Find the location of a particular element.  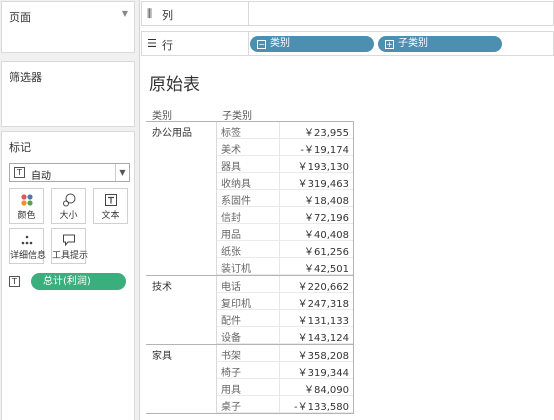

table-row: 桌子 -￥133,580 is located at coordinates (285, 404).